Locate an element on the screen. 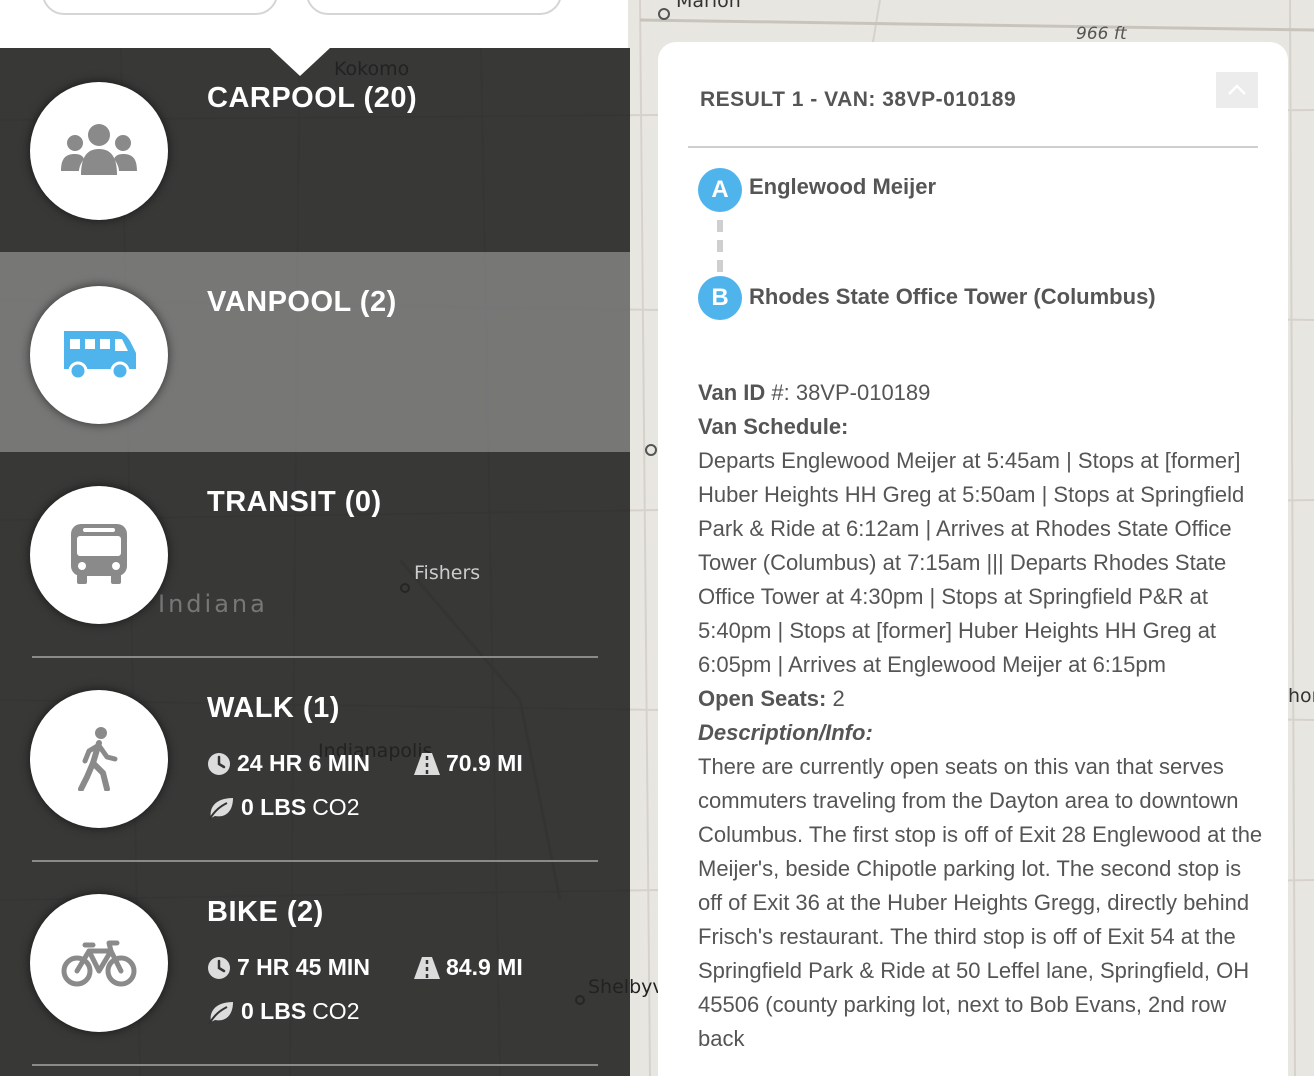 The image size is (1314, 1076). mode-row-walk: WALK (1) 24 HR 6 MIN 70.9 MI 0 LBS CO2 is located at coordinates (315, 759).